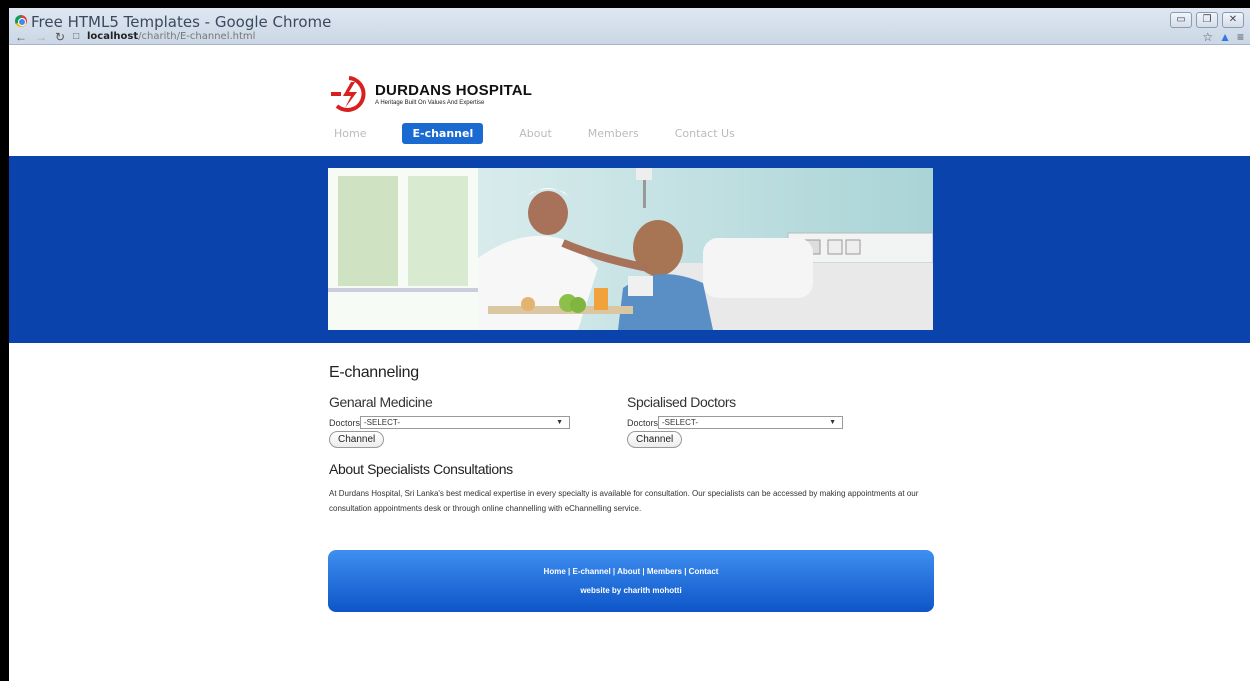 The image size is (1250, 681). Describe the element at coordinates (382, 422) in the screenshot. I see `general-select-value: -SELECT-` at that location.